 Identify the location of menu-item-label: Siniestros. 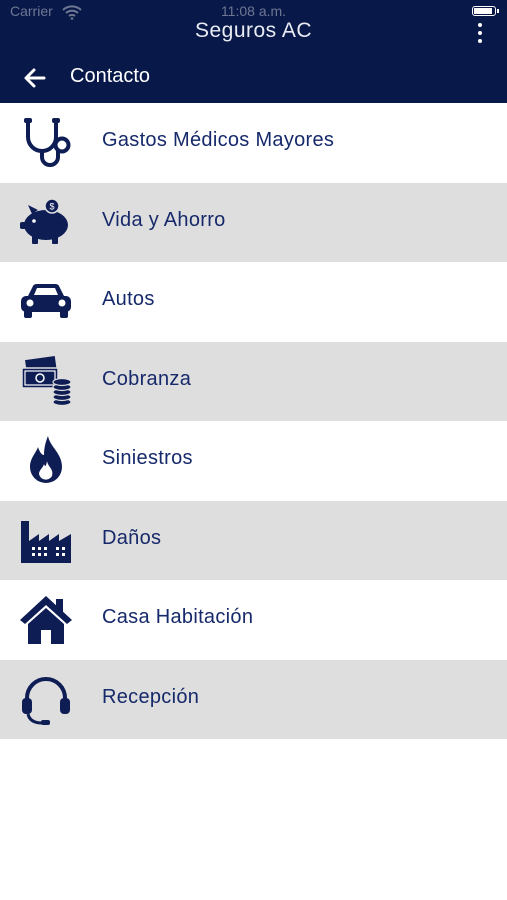
(147, 458).